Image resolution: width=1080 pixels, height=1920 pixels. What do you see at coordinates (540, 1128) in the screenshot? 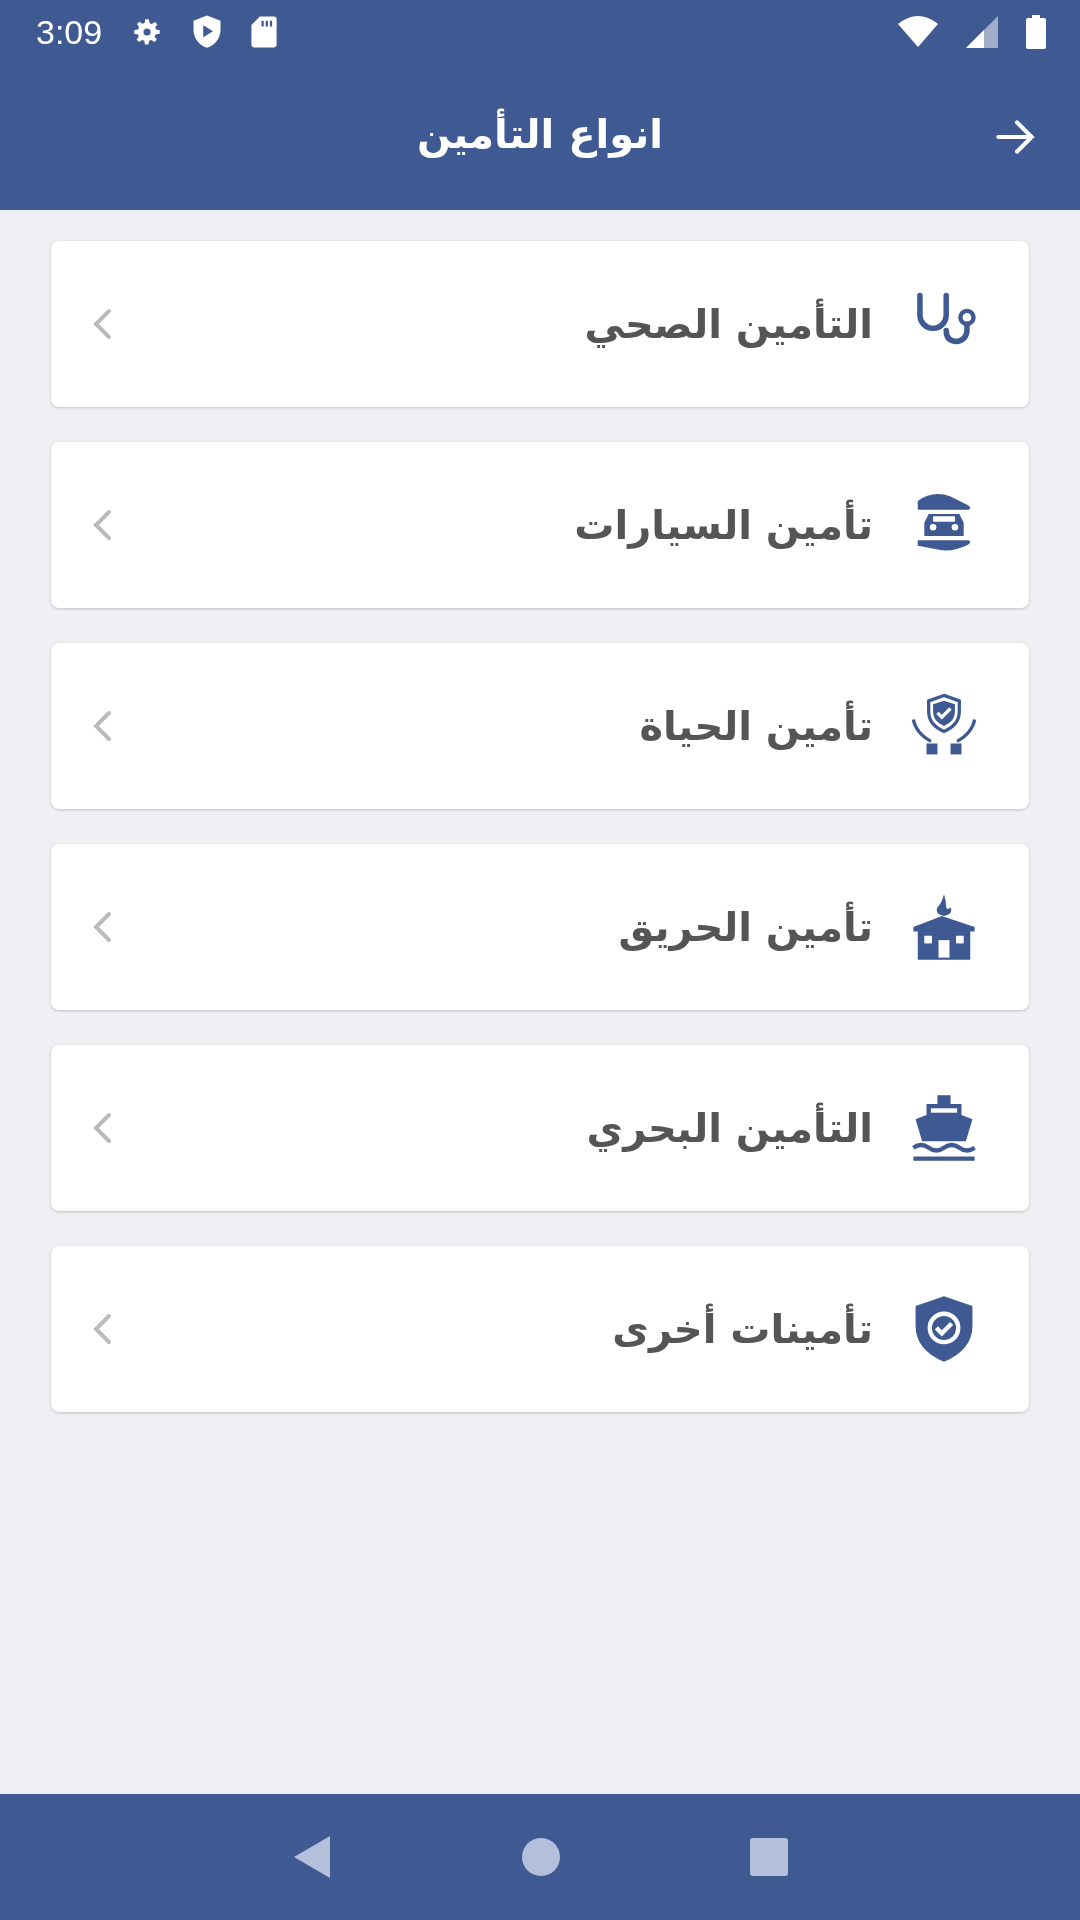
I see `insurance-type-item: التأمين البحري` at bounding box center [540, 1128].